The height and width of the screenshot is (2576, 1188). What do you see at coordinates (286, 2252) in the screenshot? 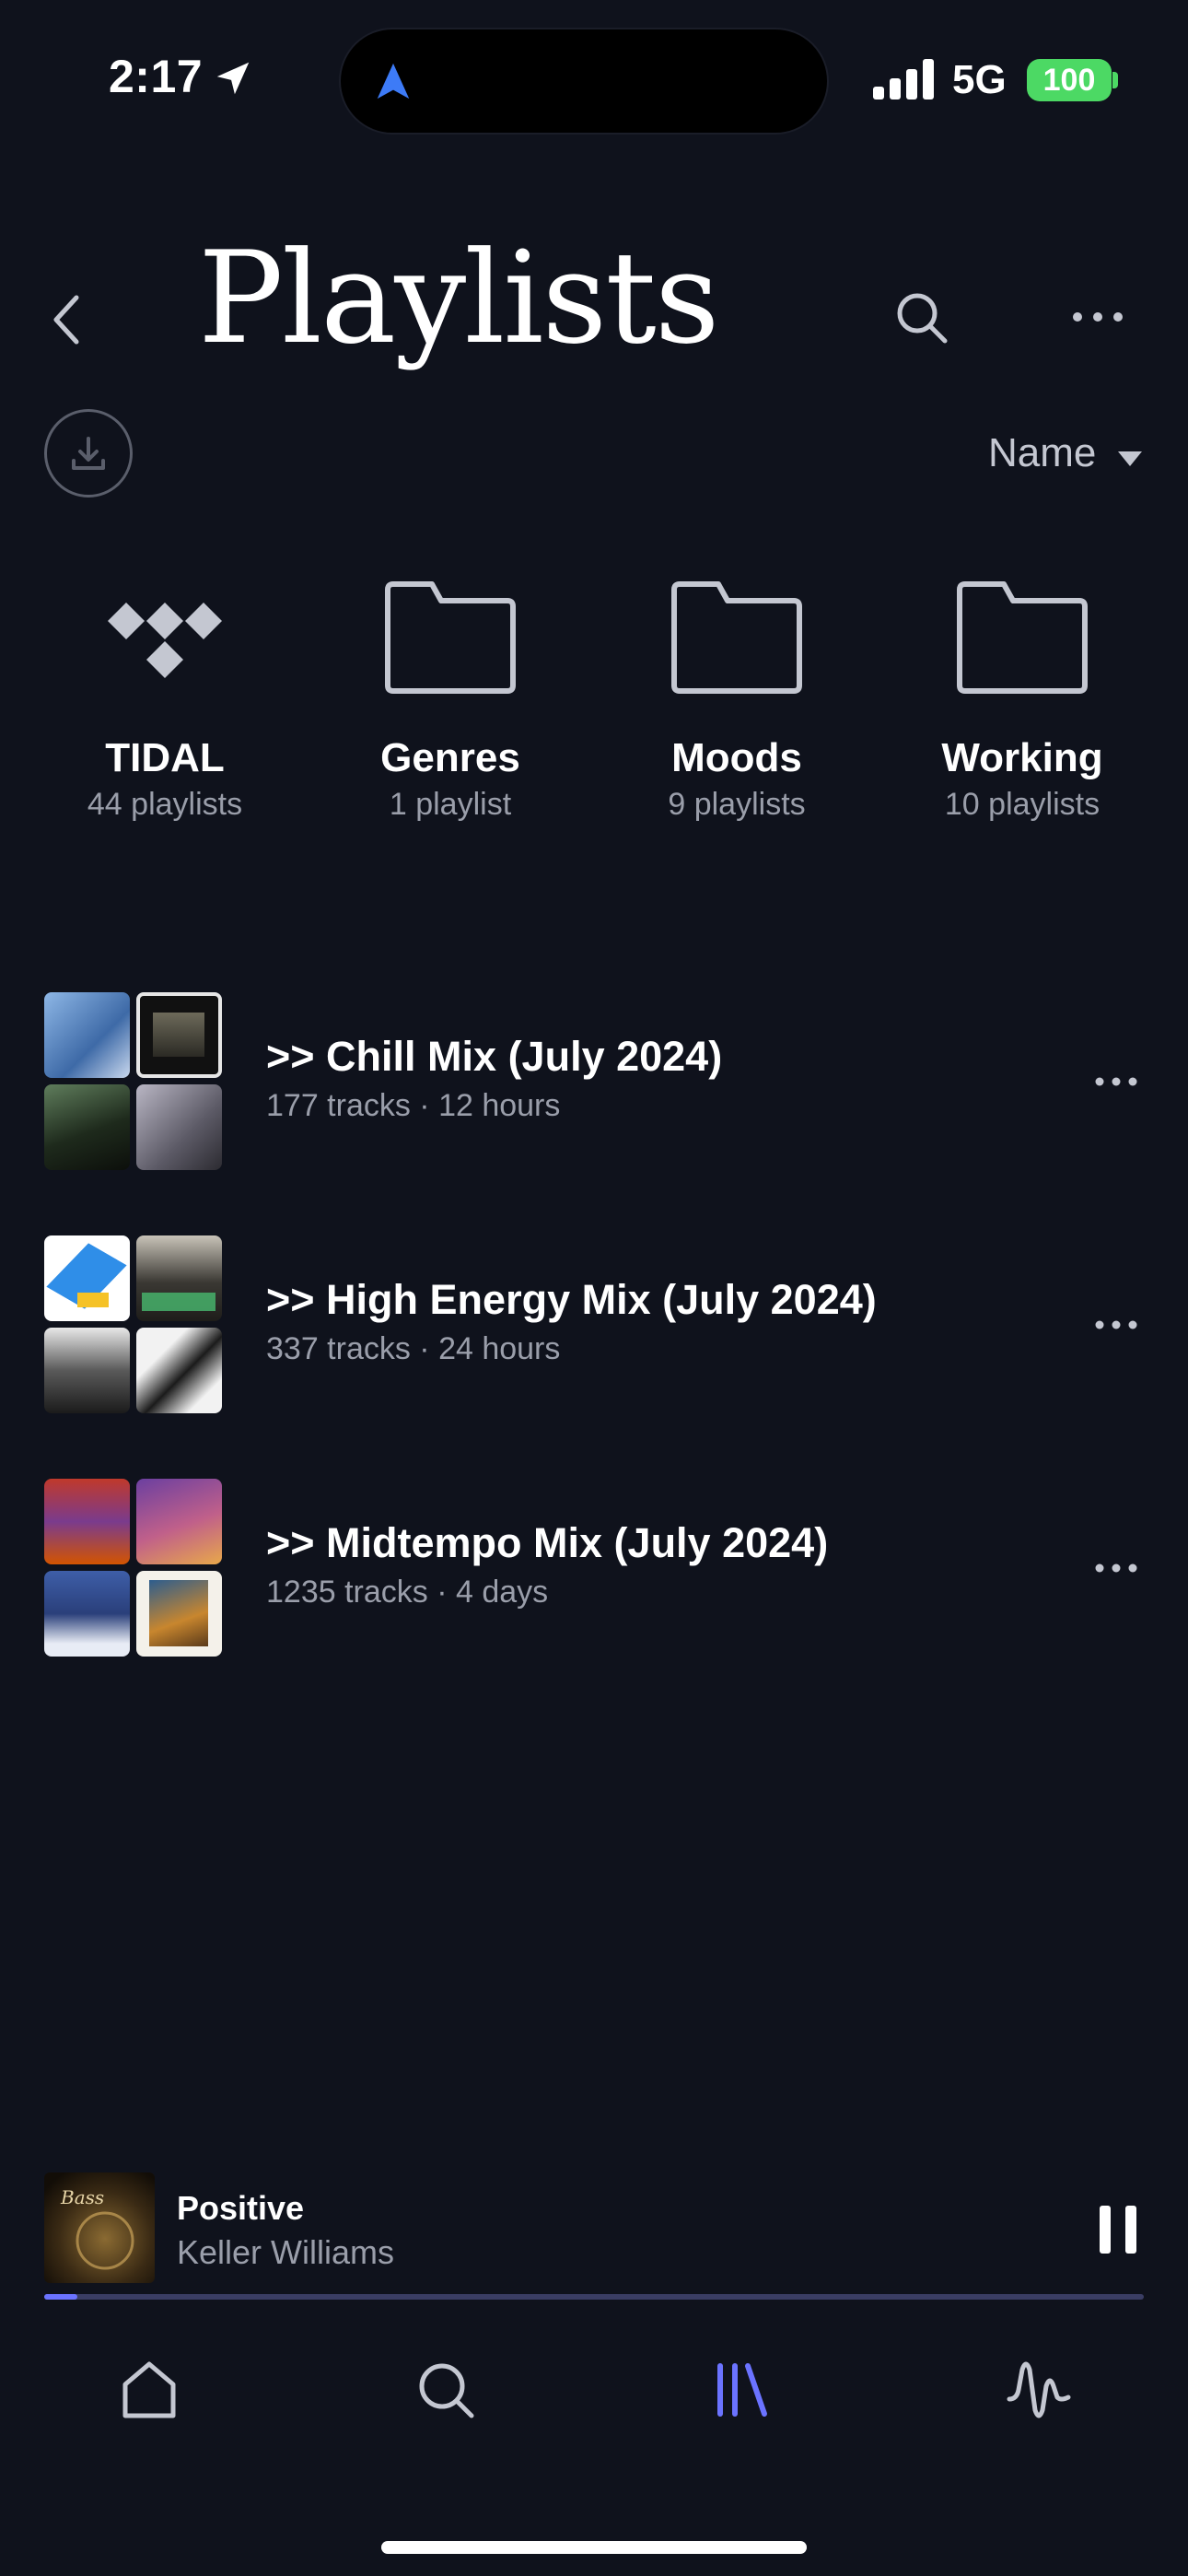
I see `now-playing-artist: Keller Williams` at bounding box center [286, 2252].